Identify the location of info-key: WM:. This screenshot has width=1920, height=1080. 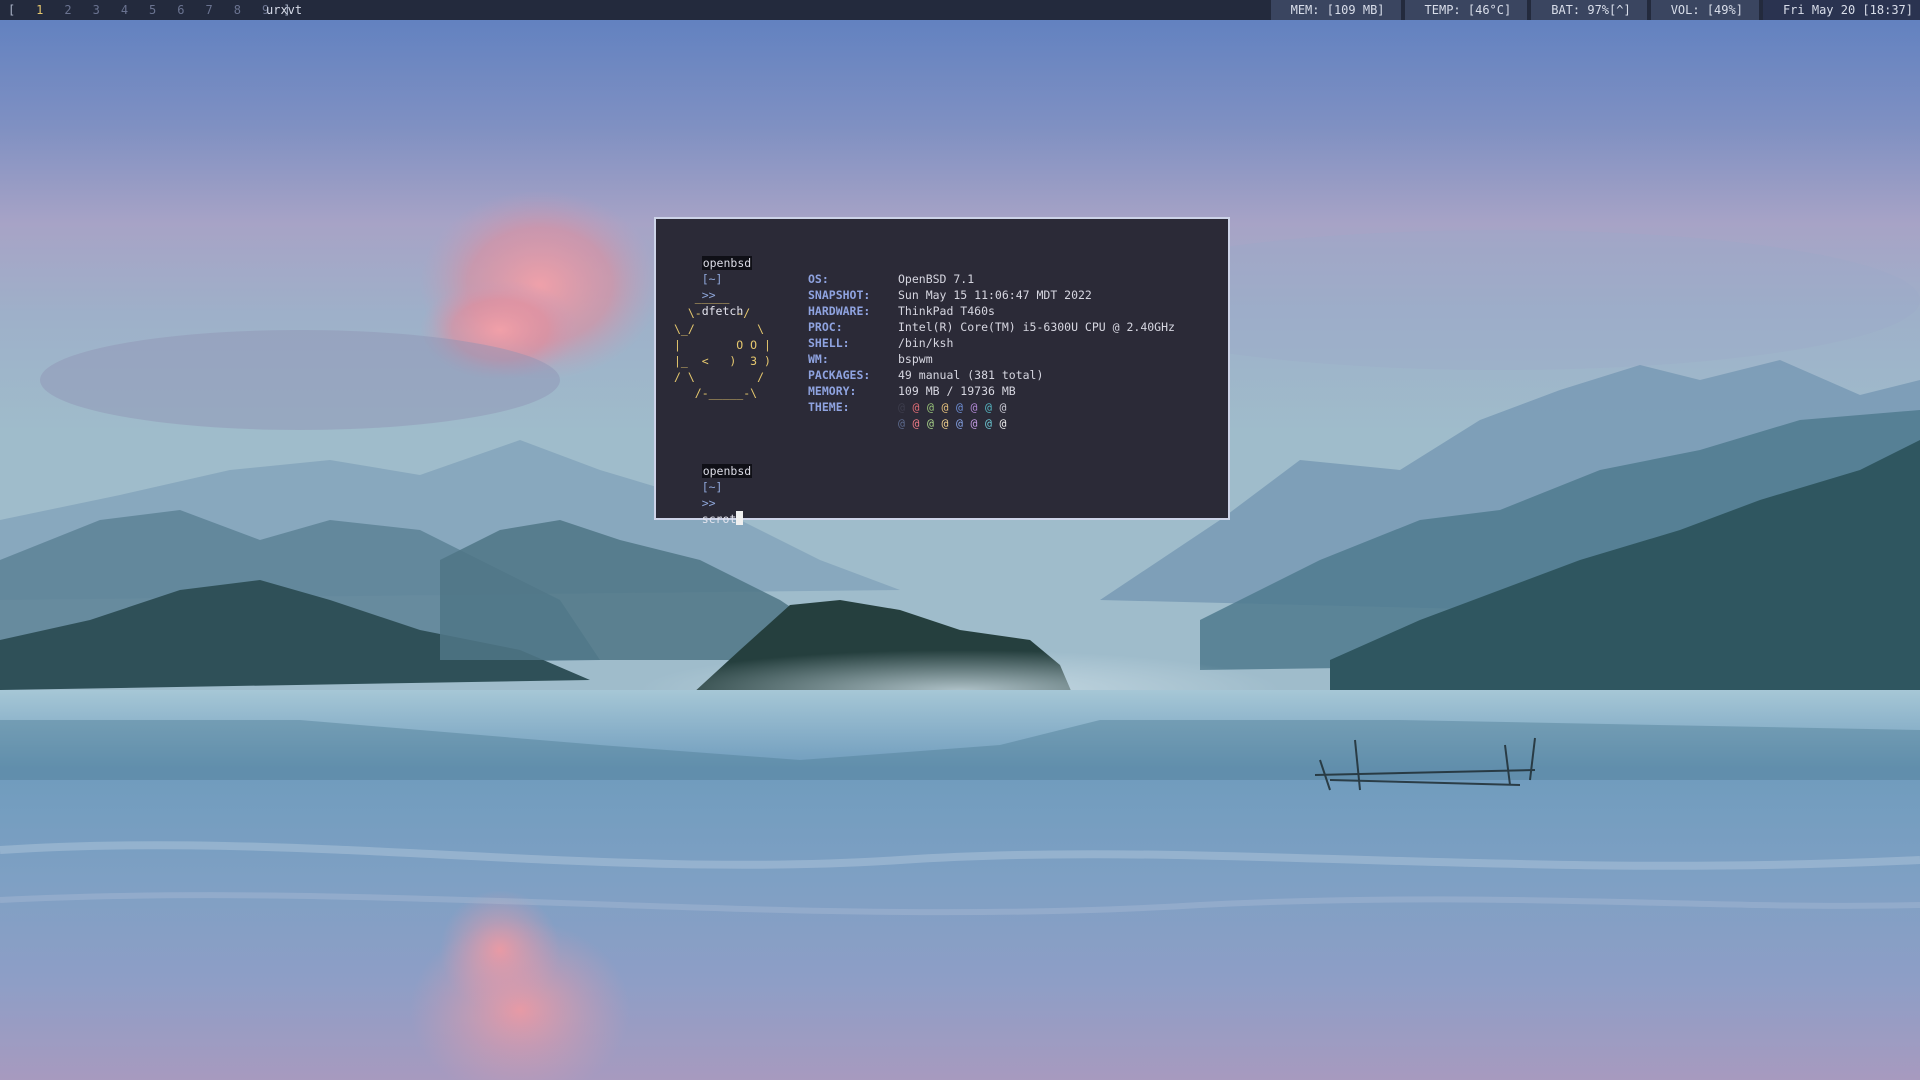
(818, 359).